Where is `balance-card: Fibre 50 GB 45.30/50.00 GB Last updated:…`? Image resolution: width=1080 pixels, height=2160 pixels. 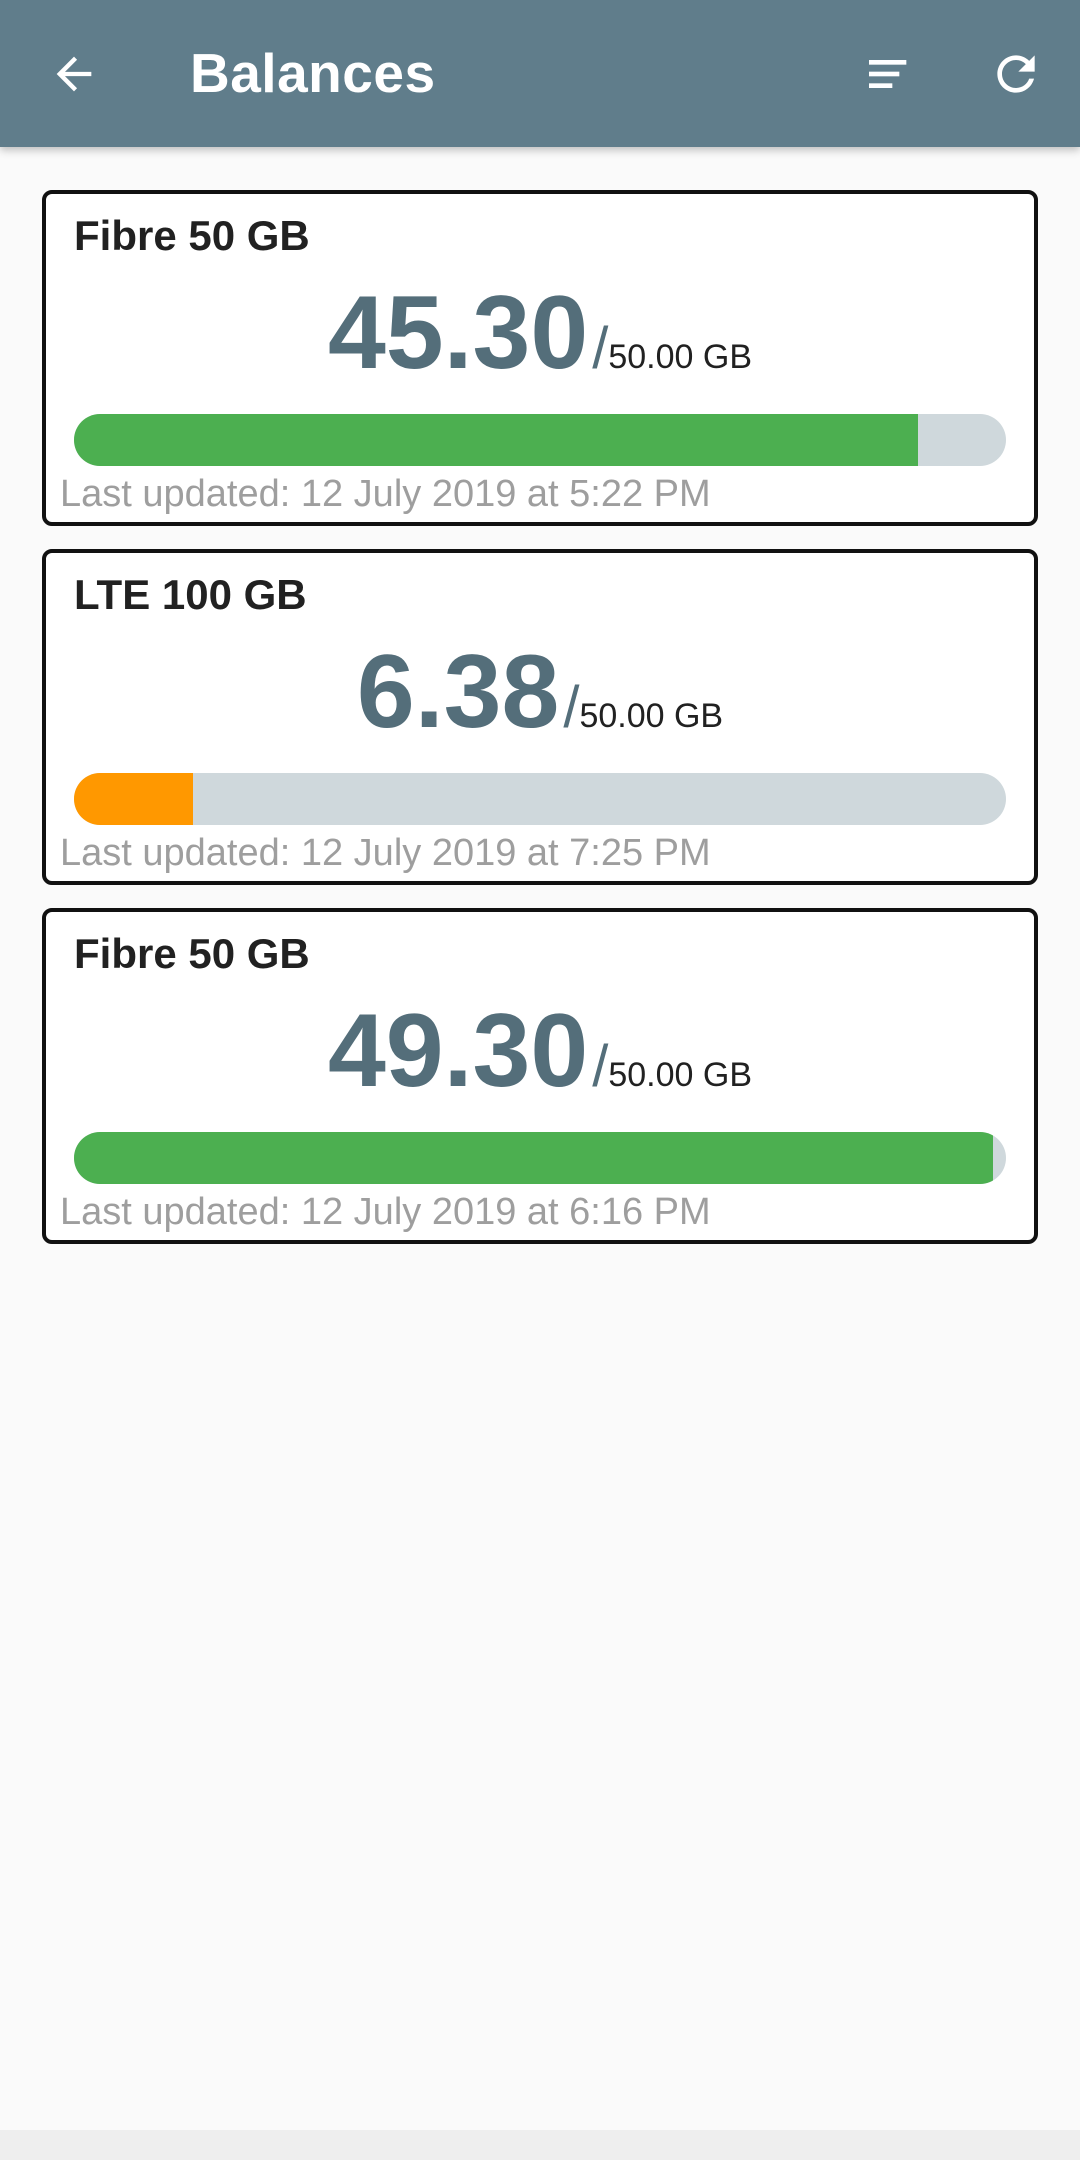 balance-card: Fibre 50 GB 45.30/50.00 GB Last updated:… is located at coordinates (540, 358).